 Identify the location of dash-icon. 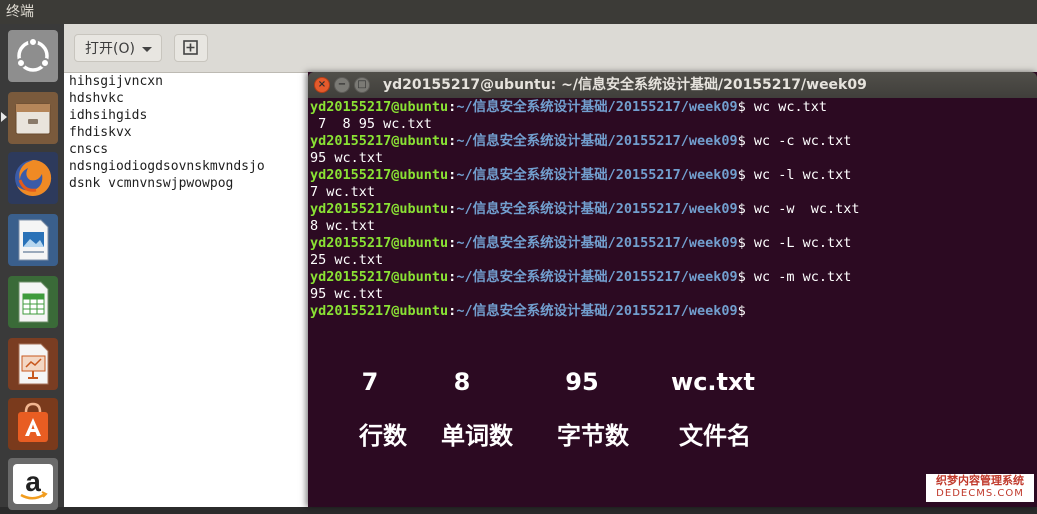
(33, 56).